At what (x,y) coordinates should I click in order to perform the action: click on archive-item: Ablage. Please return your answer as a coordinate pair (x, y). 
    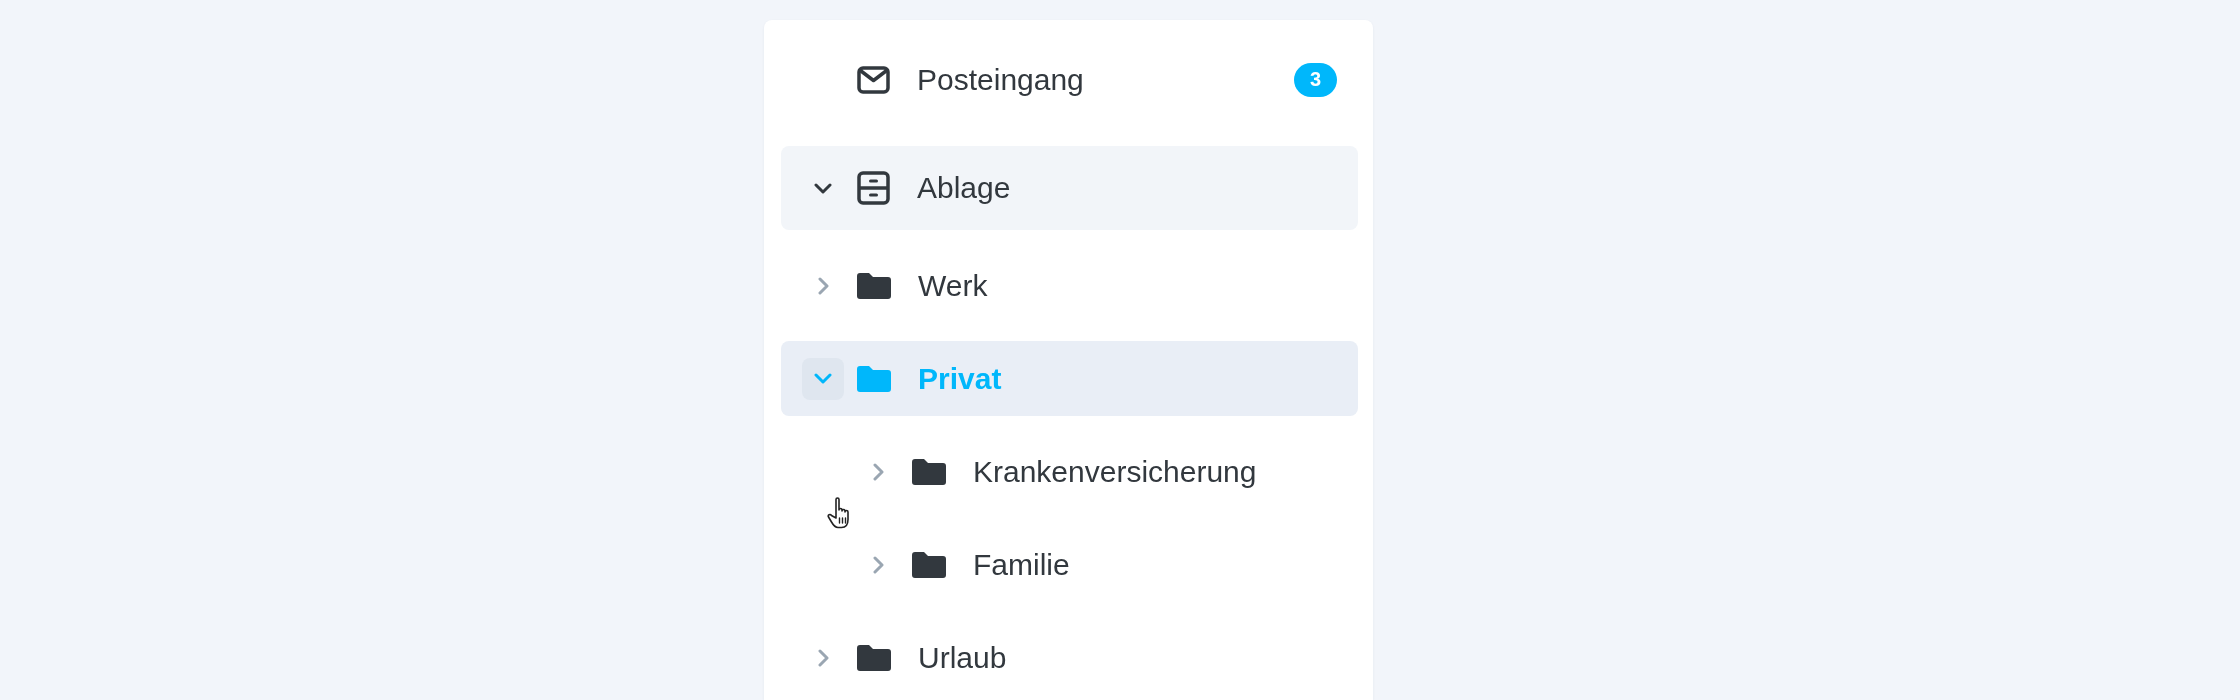
    Looking at the image, I should click on (1069, 188).